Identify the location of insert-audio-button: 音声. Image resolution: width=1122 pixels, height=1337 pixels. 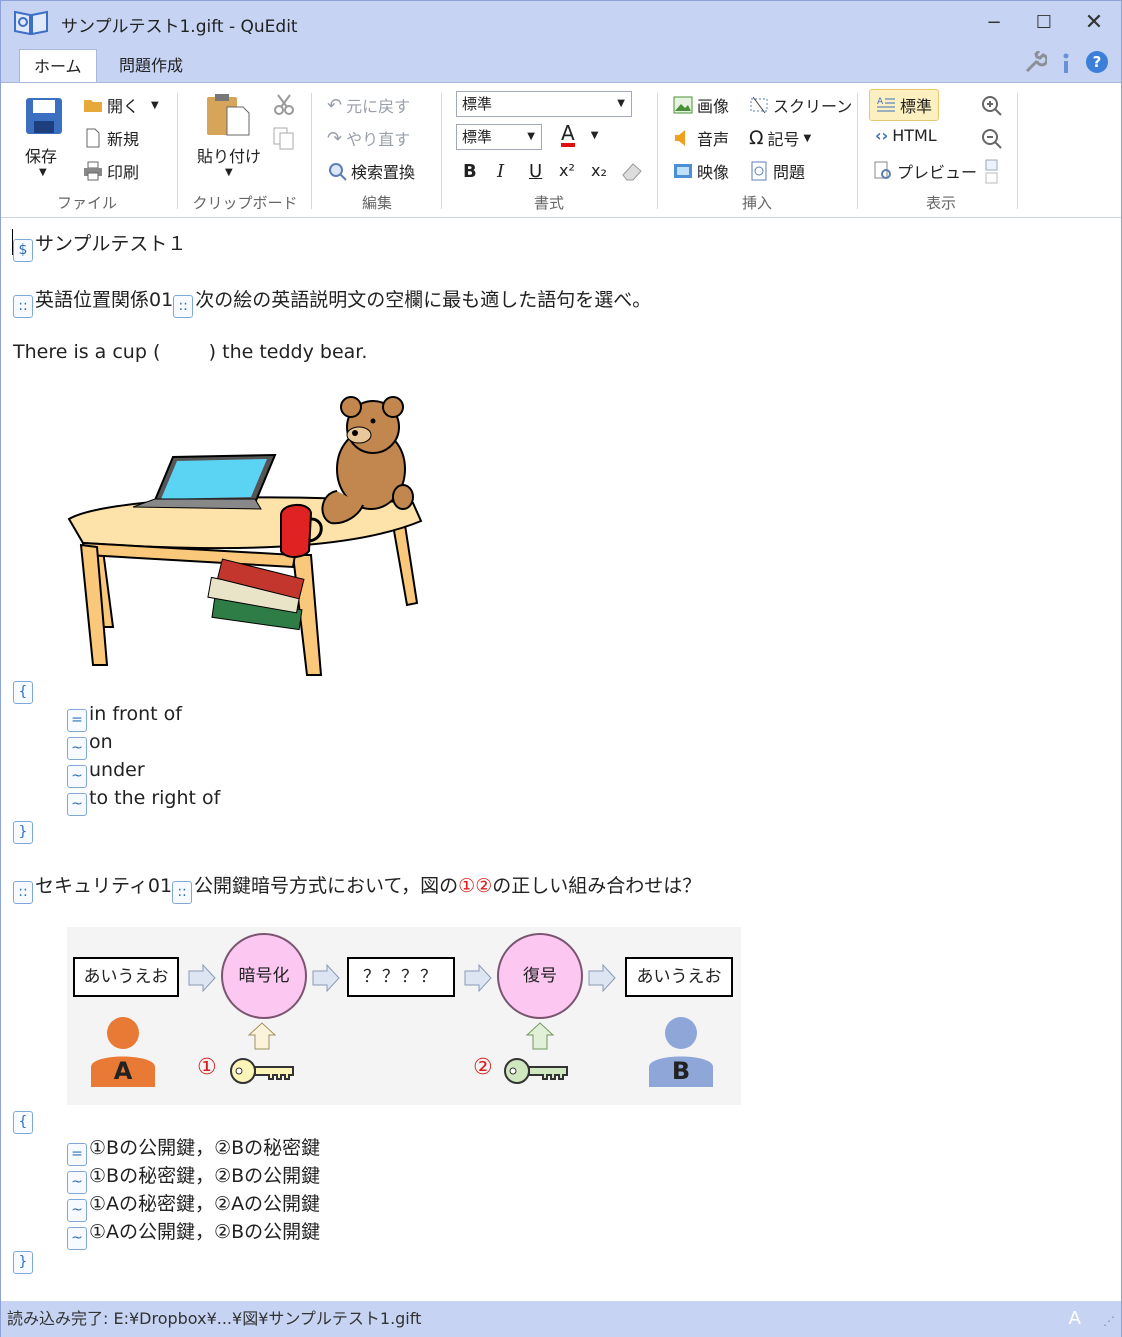
(701, 138).